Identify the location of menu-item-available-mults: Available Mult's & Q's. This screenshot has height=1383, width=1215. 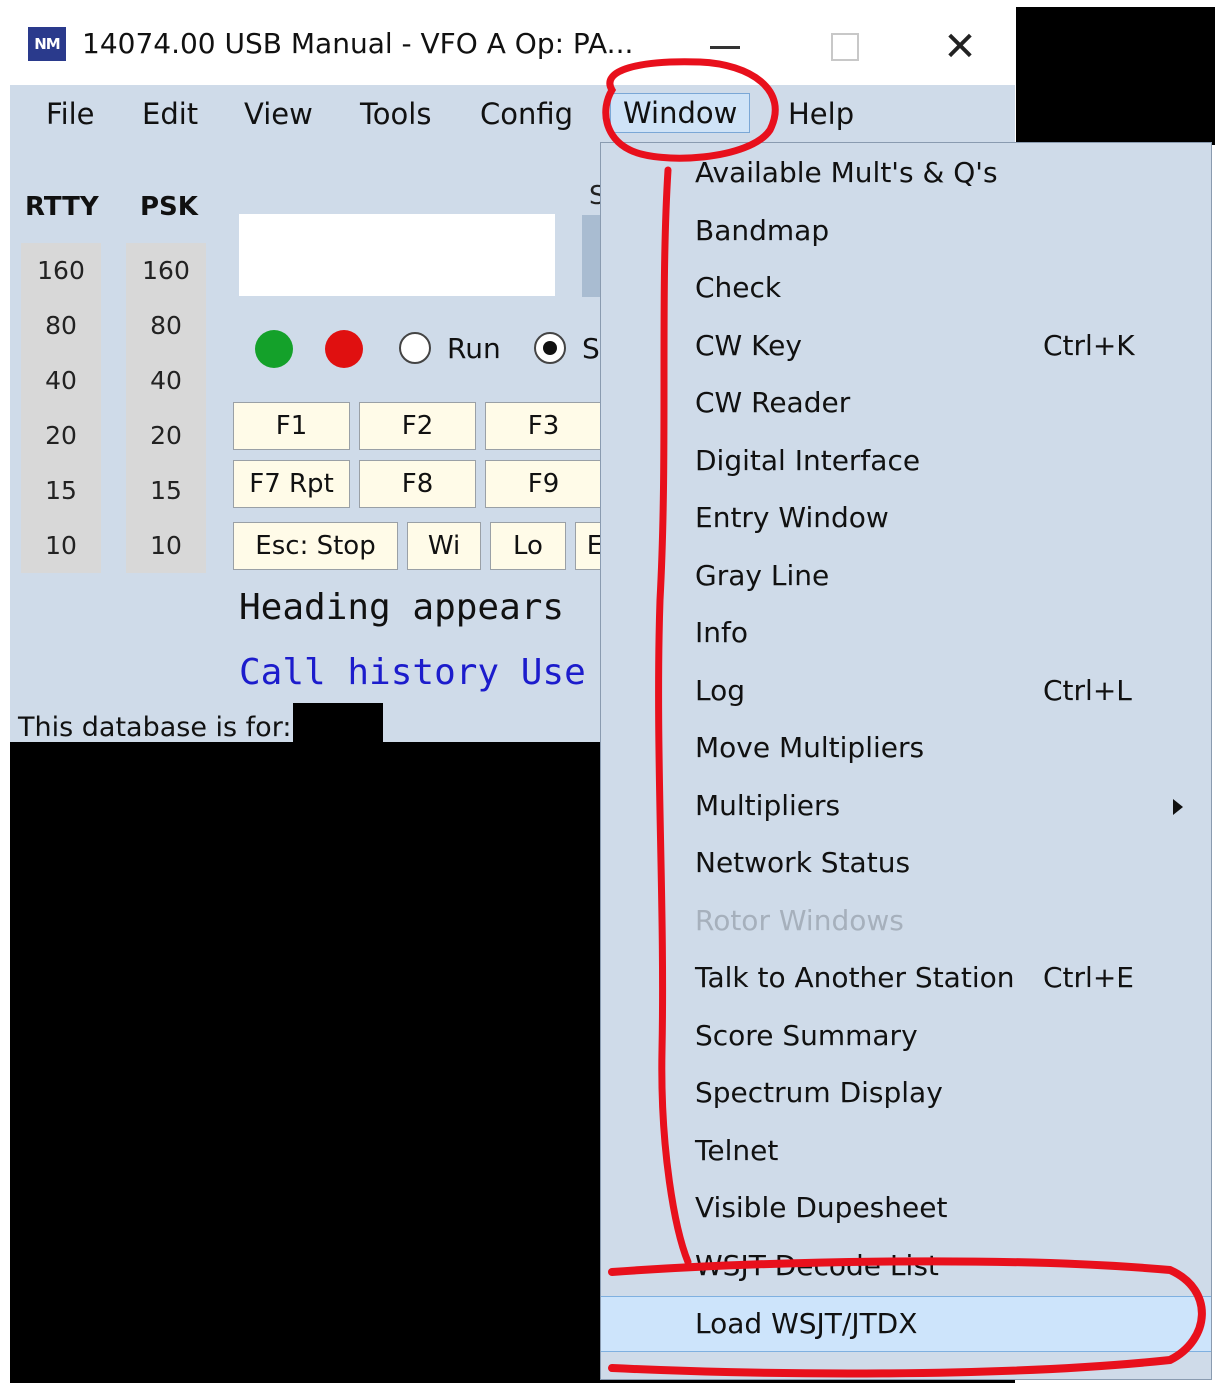
(906, 174).